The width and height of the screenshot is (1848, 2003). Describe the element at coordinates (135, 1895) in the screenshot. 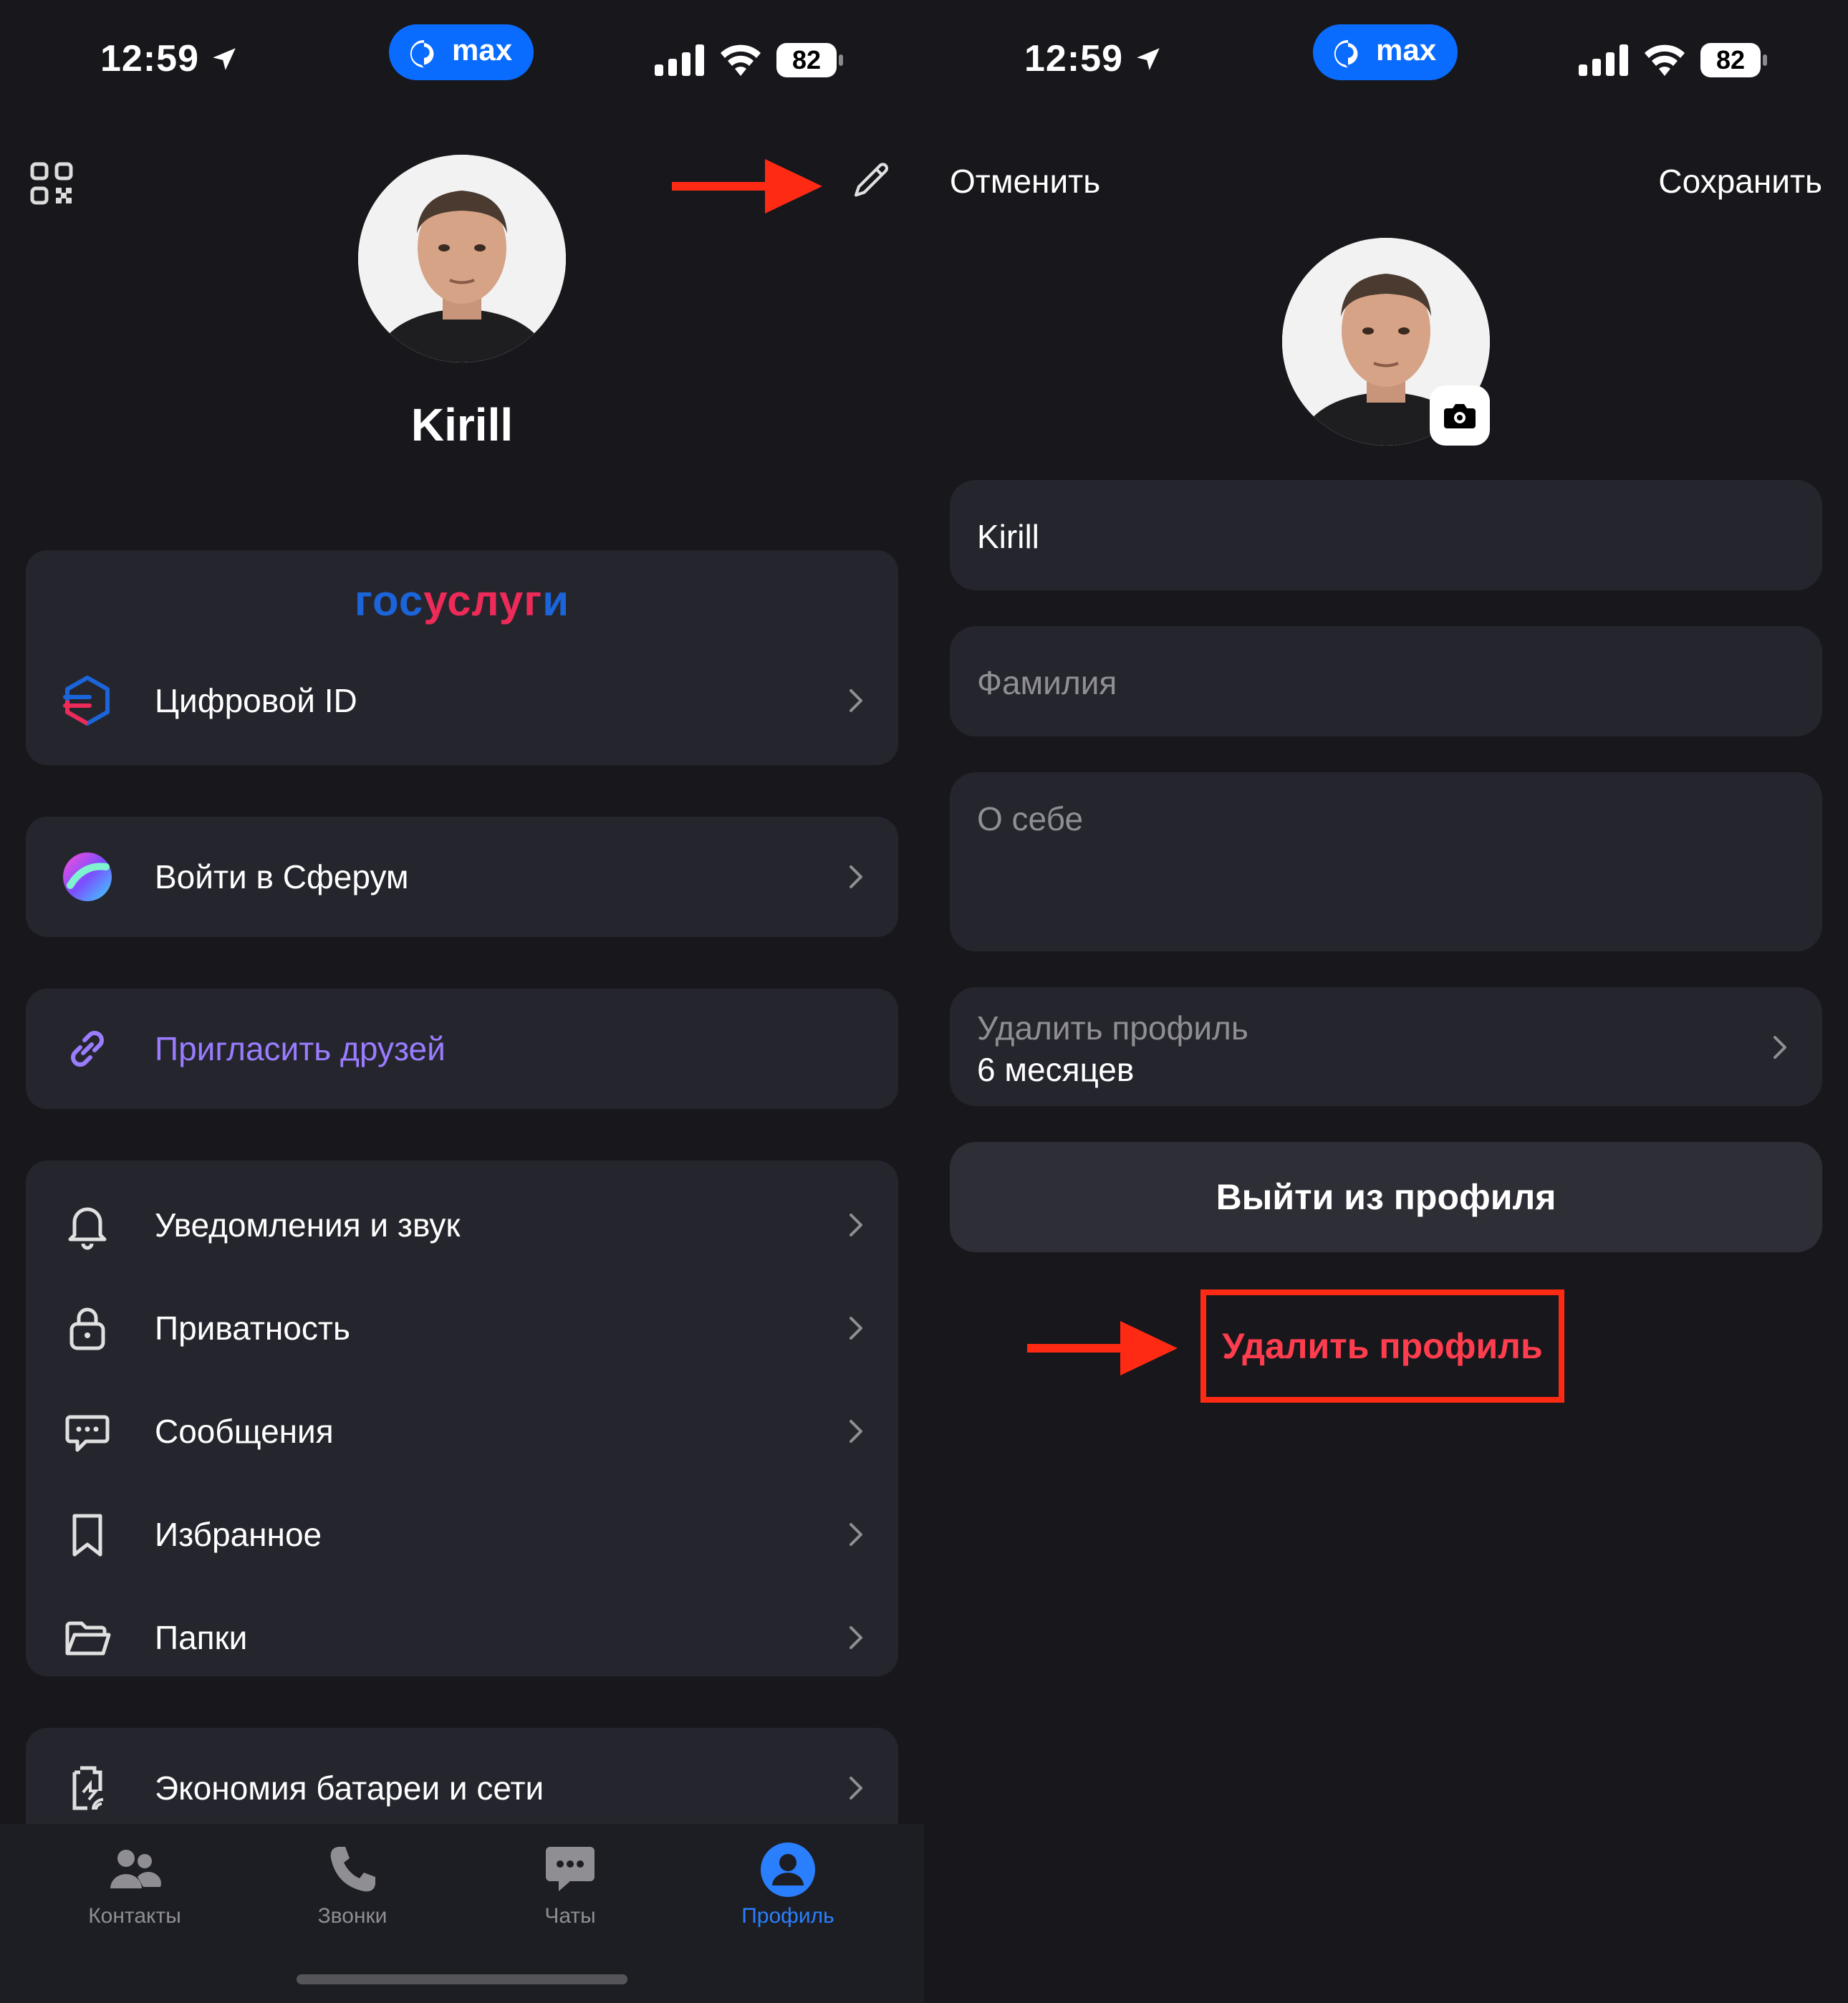

I see `tab-contacts: Контакты` at that location.